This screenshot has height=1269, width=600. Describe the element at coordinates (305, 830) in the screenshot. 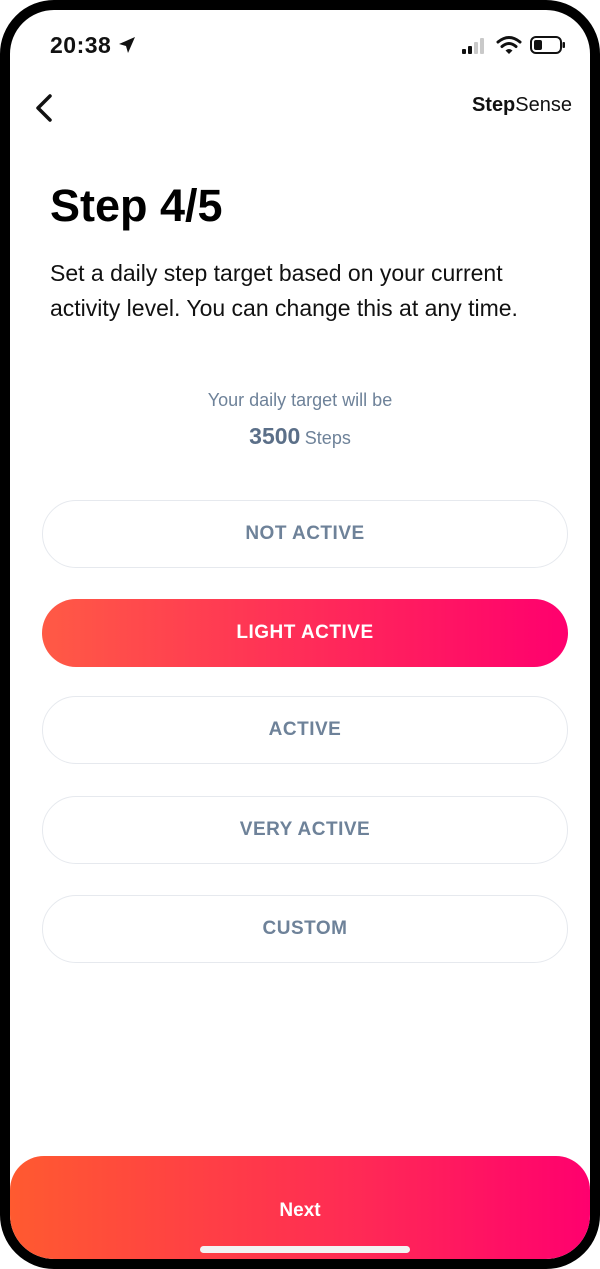

I see `option-very-active: VERY ACTIVE` at that location.